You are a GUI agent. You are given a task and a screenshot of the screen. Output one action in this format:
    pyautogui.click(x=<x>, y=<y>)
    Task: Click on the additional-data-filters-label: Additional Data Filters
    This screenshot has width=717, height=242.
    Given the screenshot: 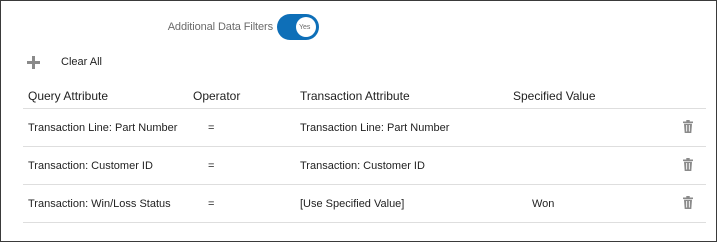 What is the action you would take?
    pyautogui.click(x=220, y=27)
    